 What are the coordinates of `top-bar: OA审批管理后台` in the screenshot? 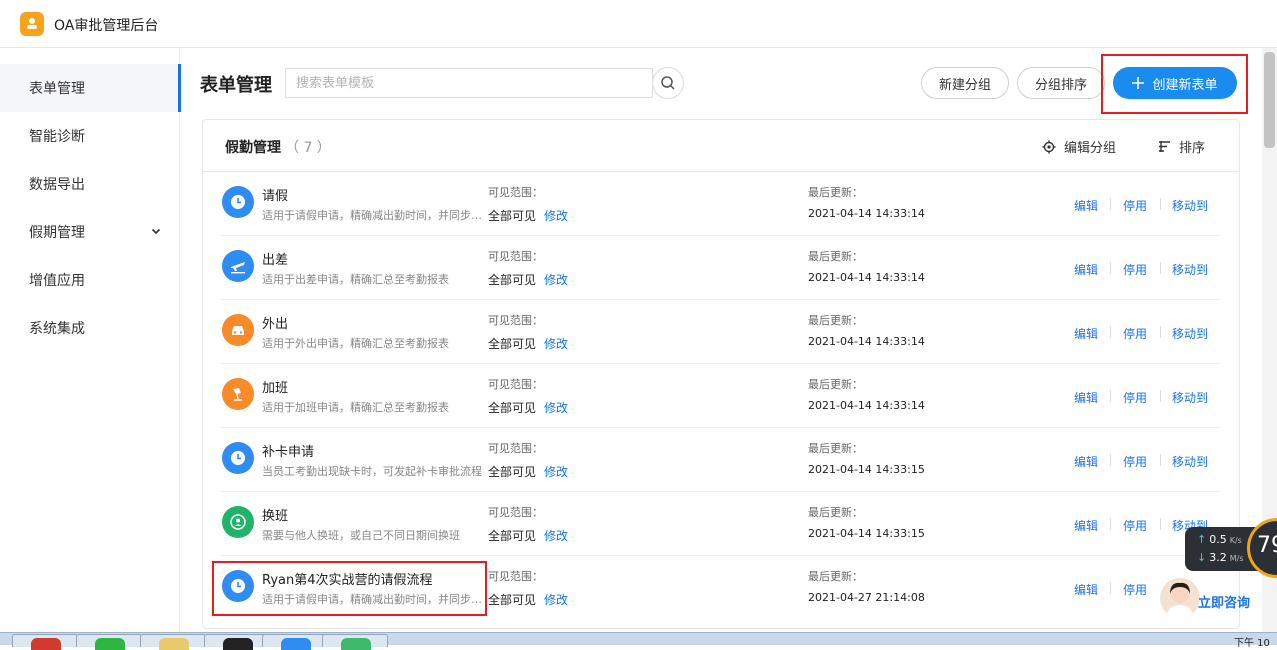 It's located at (638, 24).